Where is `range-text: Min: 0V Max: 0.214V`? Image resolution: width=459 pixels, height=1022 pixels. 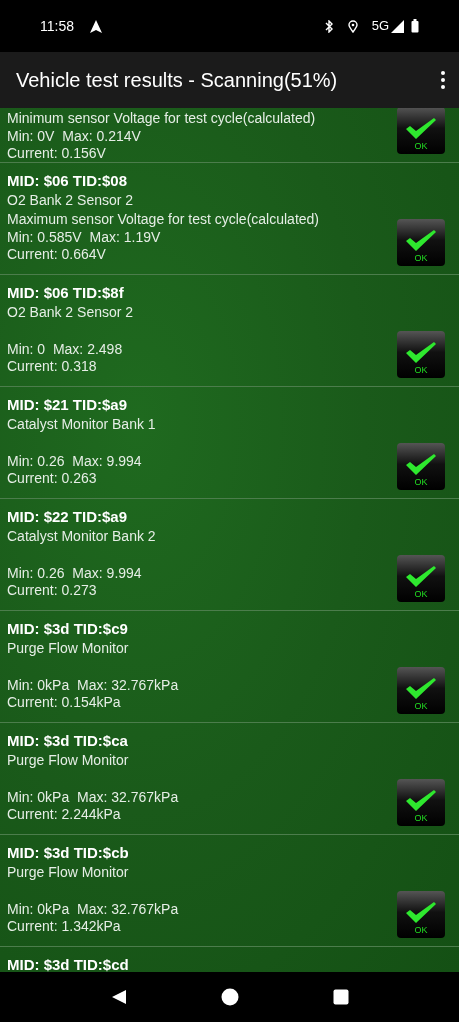 range-text: Min: 0V Max: 0.214V is located at coordinates (74, 136).